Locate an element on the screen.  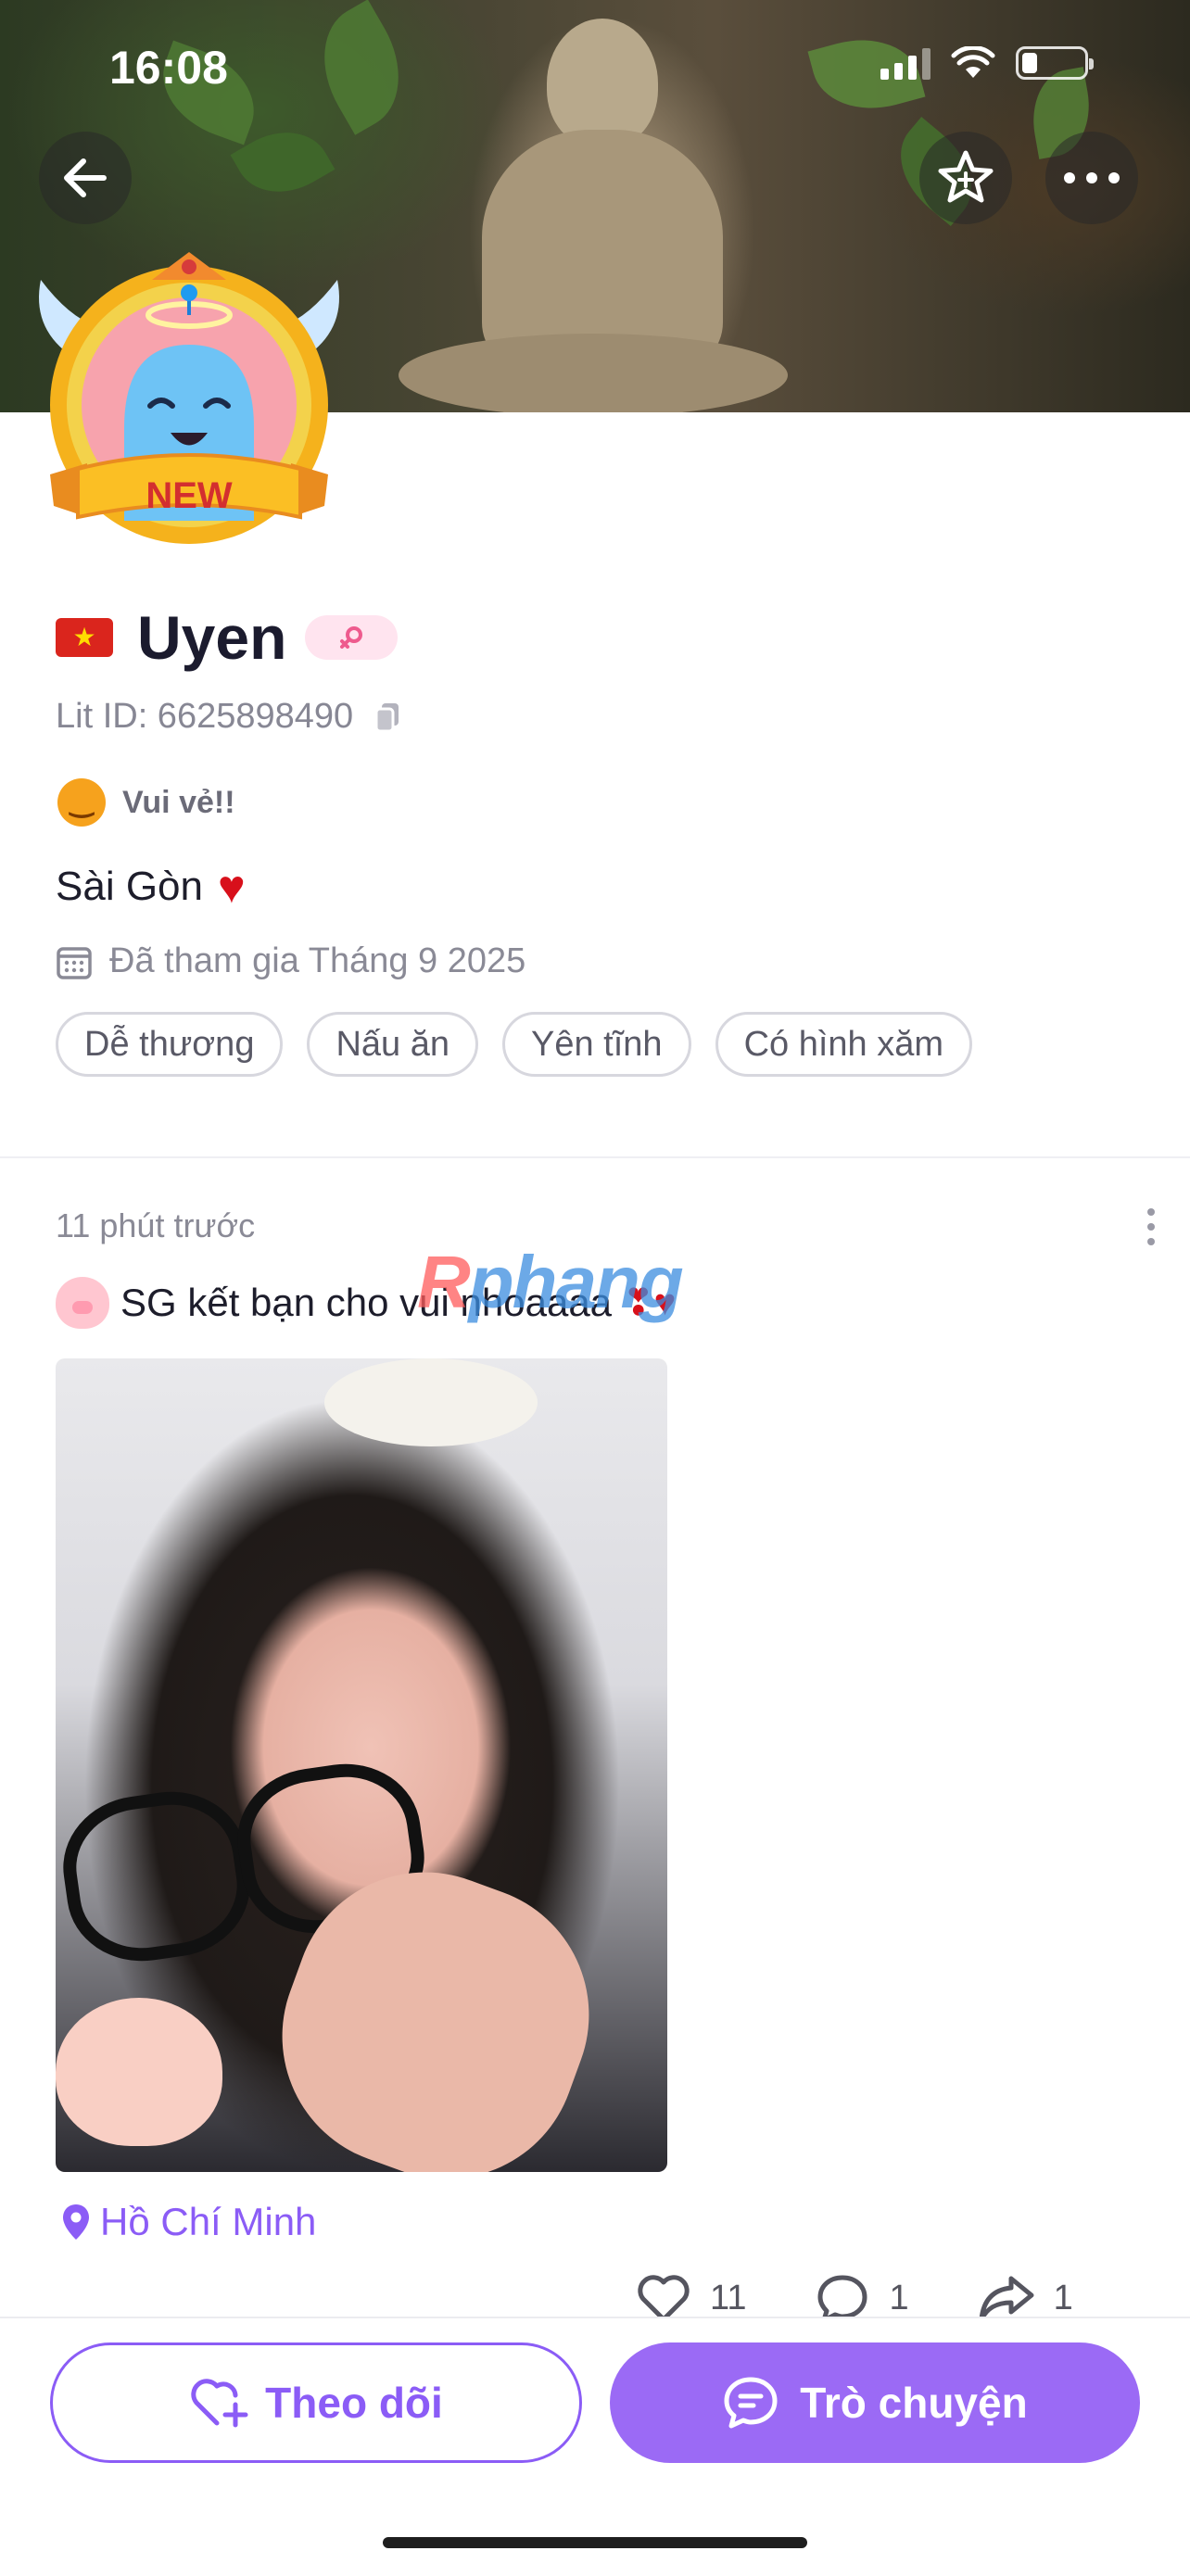
more-horizontal-icon is located at coordinates (1092, 178).